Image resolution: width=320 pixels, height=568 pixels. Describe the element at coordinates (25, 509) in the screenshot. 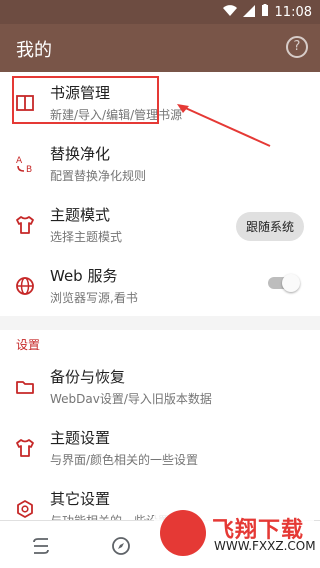

I see `gear-icon` at that location.